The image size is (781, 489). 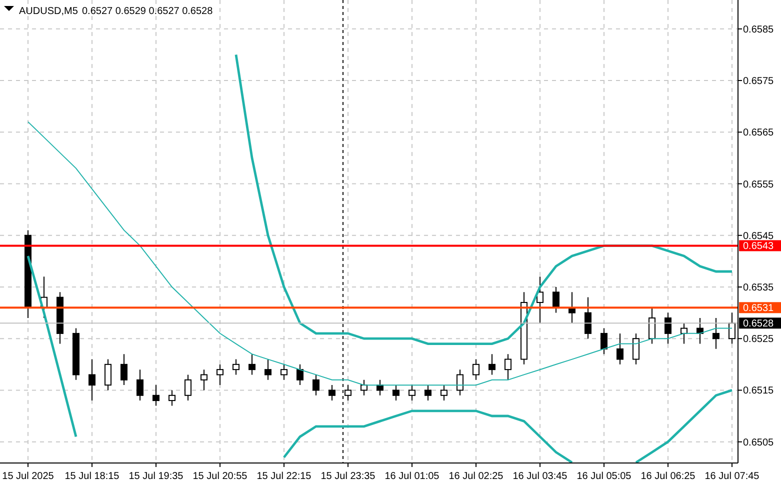 I want to click on time-axis-label: 16 Jul 03:45, so click(x=540, y=476).